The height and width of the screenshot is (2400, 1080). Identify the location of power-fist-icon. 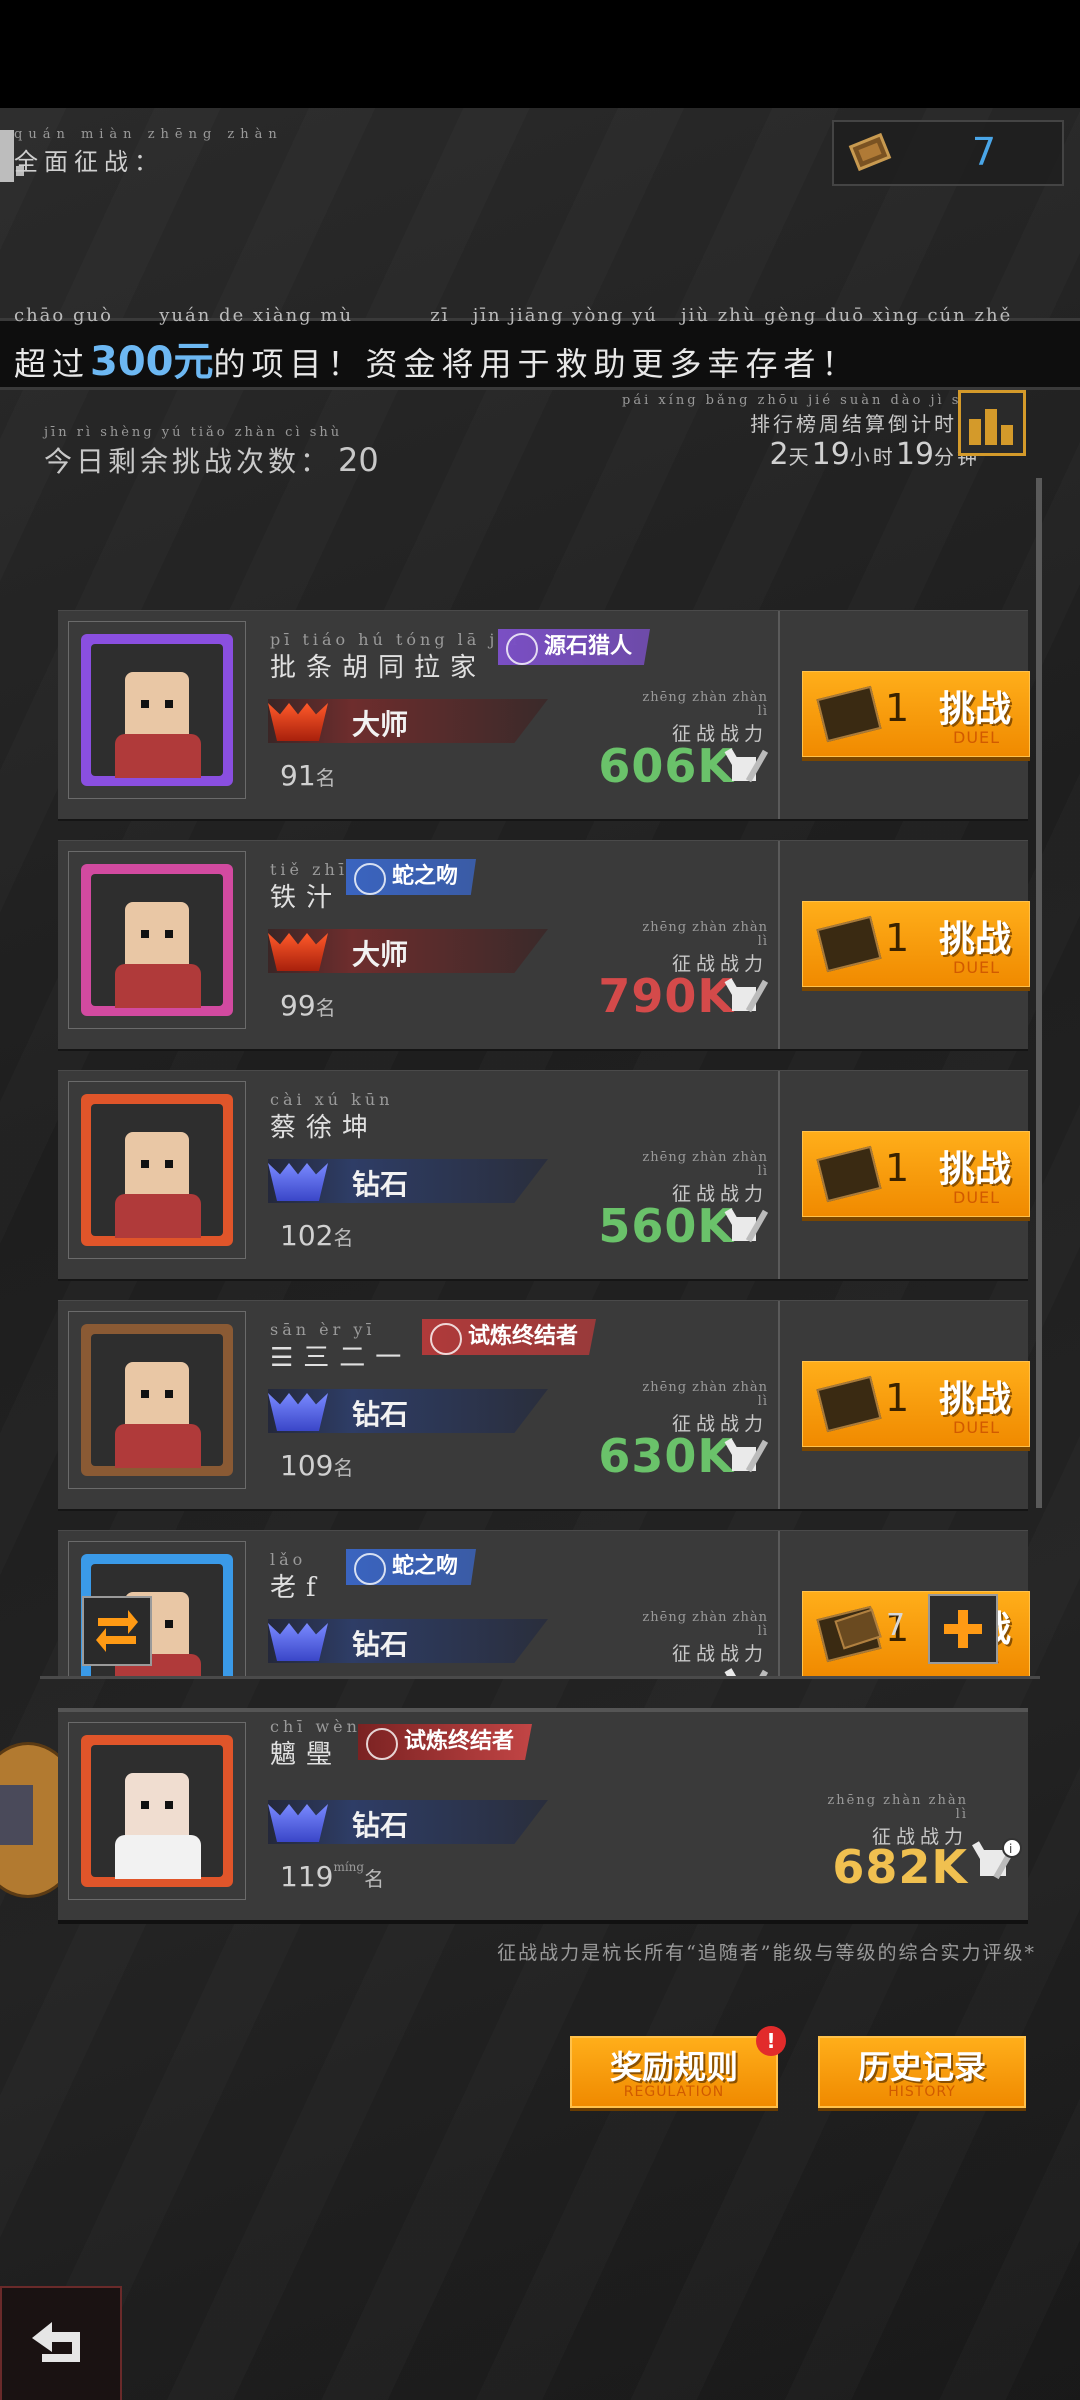
(746, 765).